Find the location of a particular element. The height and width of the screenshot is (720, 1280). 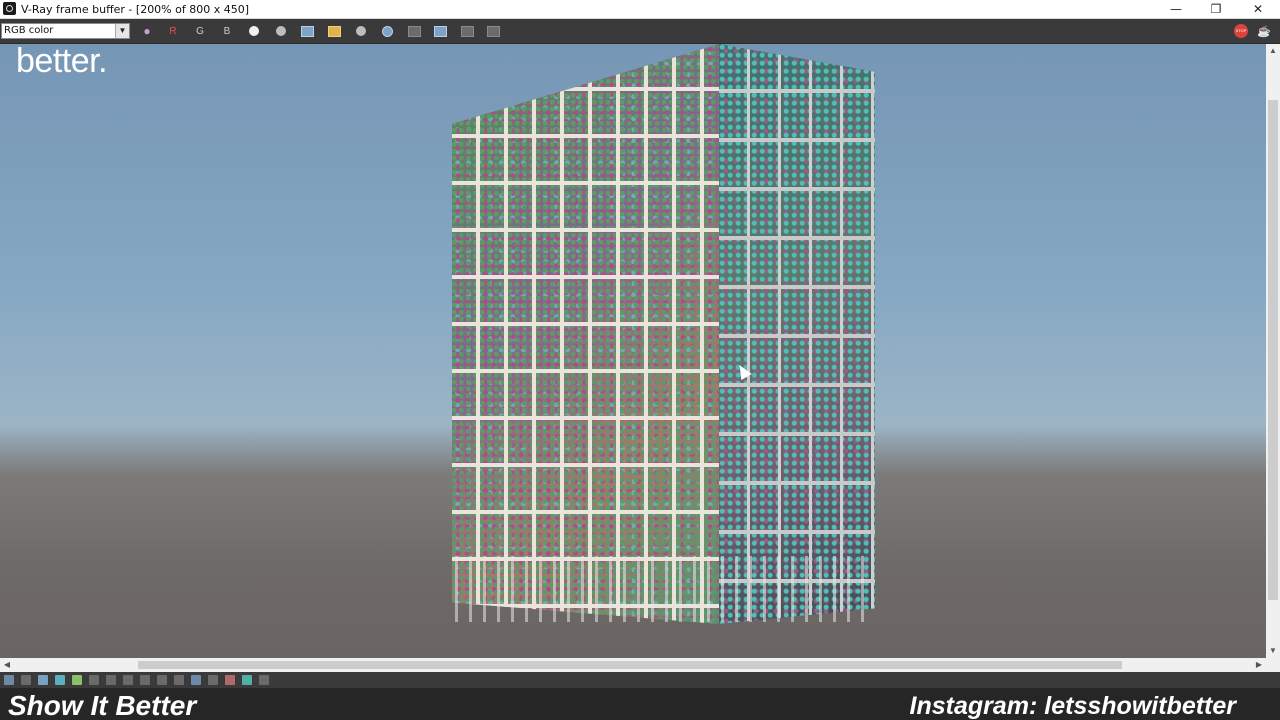

vfb-compare-icon is located at coordinates (196, 680).